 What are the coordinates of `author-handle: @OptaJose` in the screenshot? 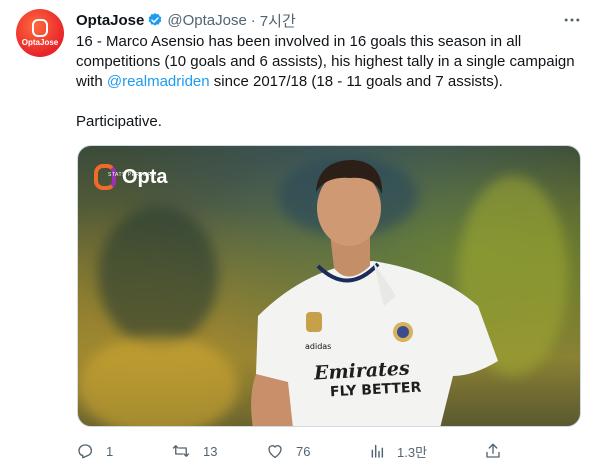 It's located at (206, 20).